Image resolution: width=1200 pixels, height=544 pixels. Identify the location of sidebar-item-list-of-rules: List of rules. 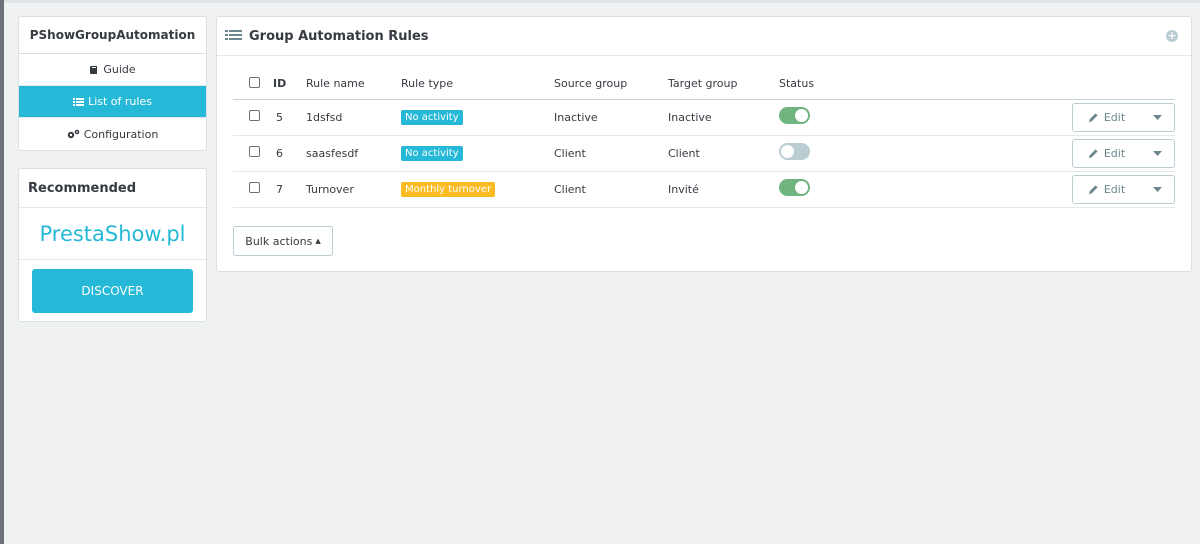
(112, 102).